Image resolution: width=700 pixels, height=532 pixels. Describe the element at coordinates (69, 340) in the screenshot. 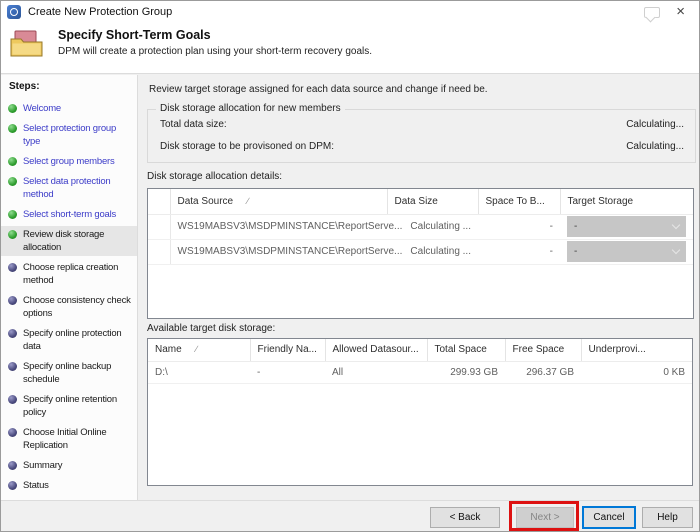

I see `sidebar-item-specify-online-protection-data: Specify online protection data` at that location.